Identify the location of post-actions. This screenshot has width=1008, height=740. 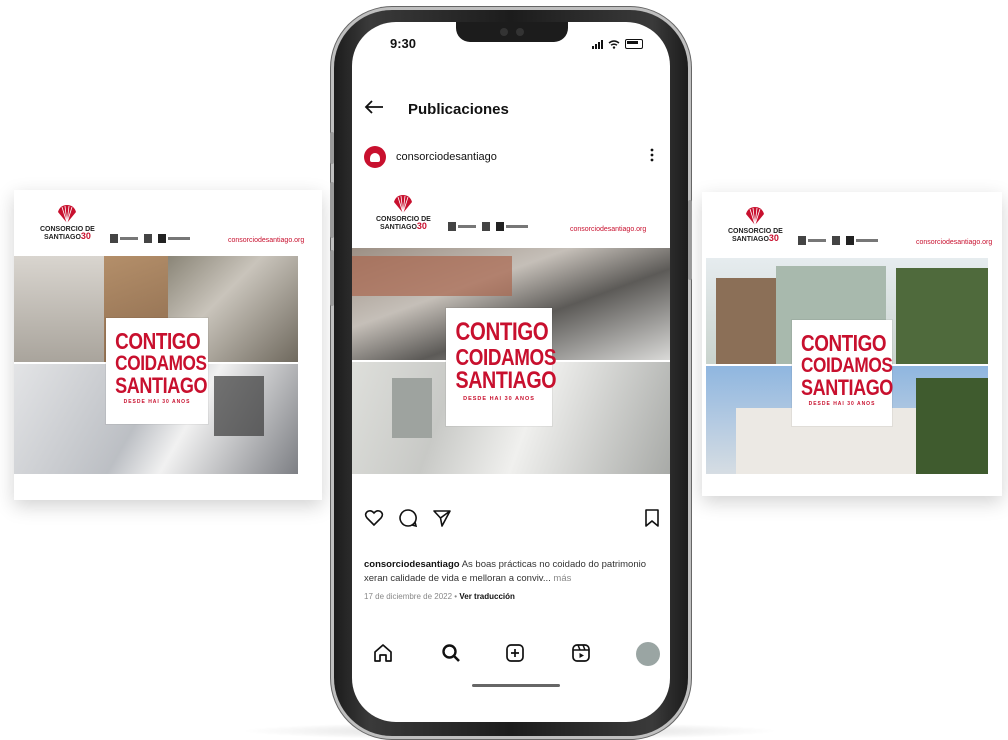
(511, 520).